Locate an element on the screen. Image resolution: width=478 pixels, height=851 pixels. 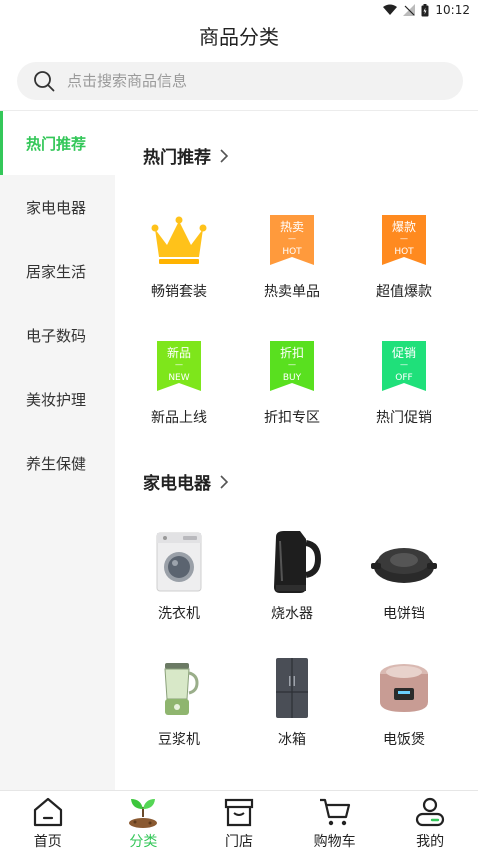
grid-item-label: 洗衣机 is located at coordinates (179, 614).